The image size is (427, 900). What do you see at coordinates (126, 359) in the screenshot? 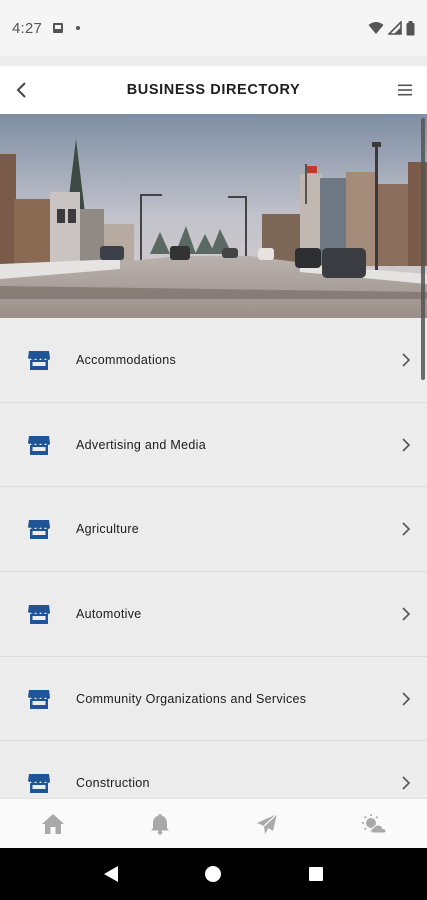
I see `list-item-label: Accommodations` at bounding box center [126, 359].